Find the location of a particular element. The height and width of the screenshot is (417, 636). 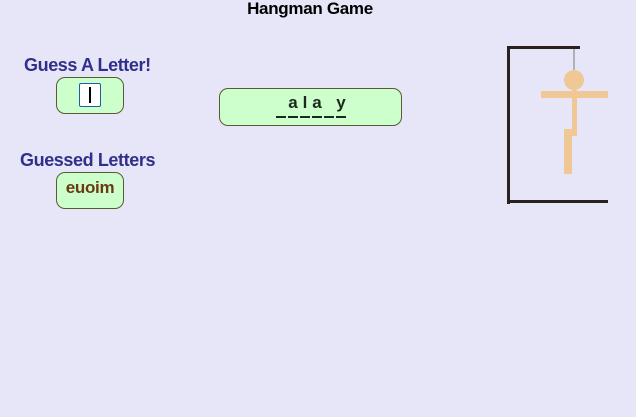

word-display: a l a y is located at coordinates (312, 106).